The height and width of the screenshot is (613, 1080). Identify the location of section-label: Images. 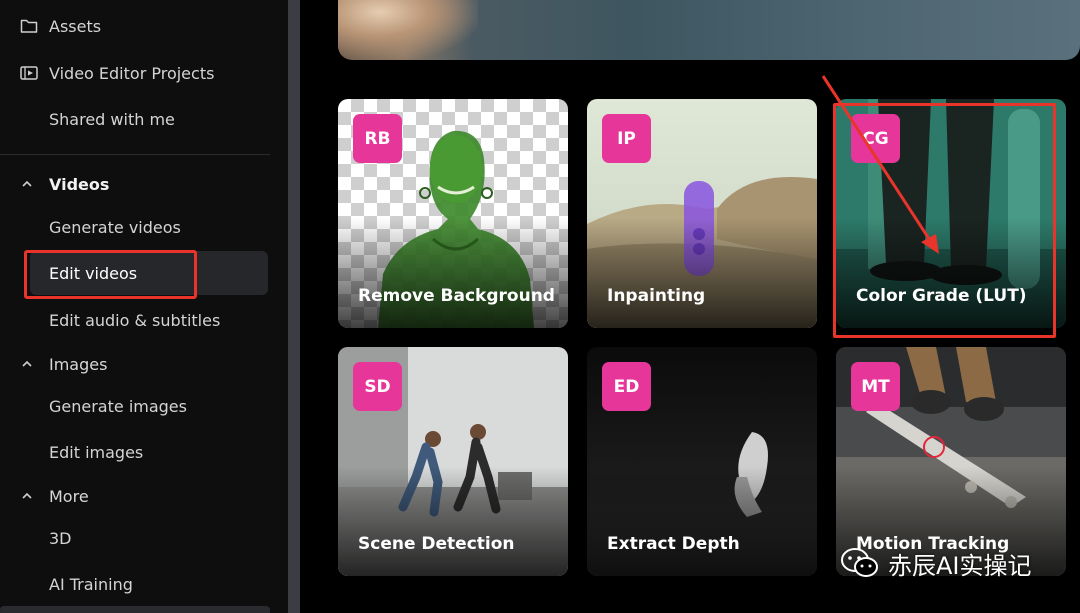
(78, 364).